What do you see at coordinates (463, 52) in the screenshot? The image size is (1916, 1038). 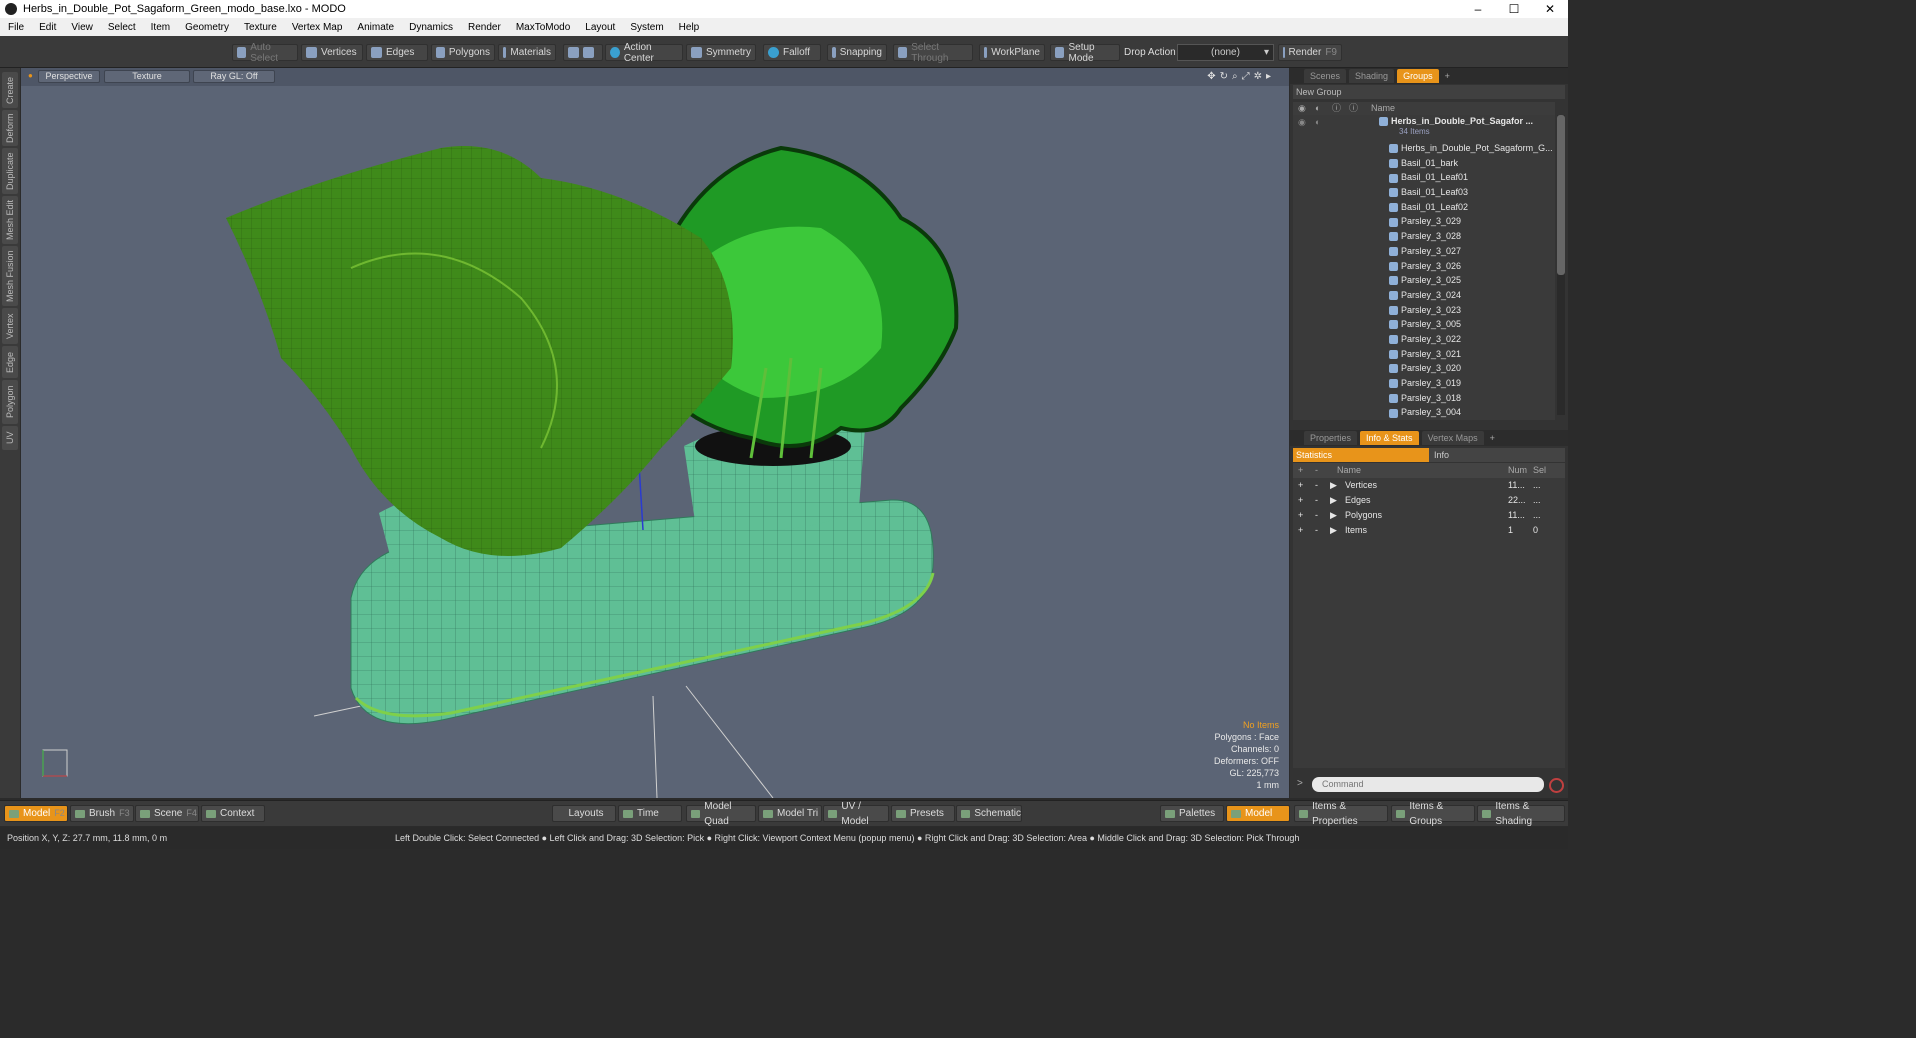 I see `polygons-button: Polygons` at bounding box center [463, 52].